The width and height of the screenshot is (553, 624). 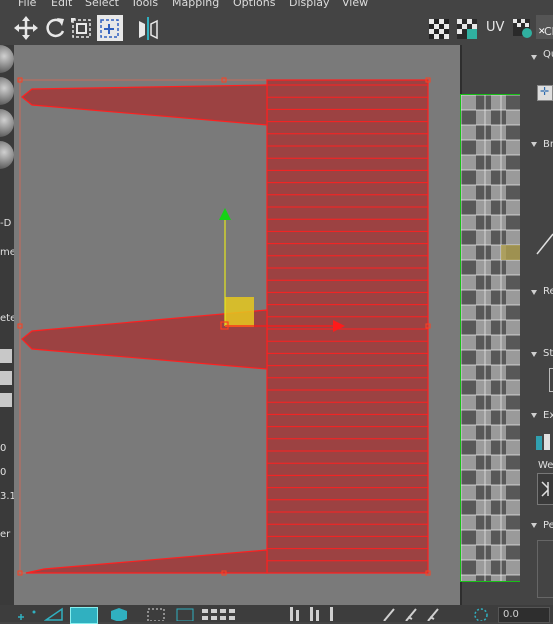 What do you see at coordinates (157, 614) in the screenshot?
I see `region-select-icon` at bounding box center [157, 614].